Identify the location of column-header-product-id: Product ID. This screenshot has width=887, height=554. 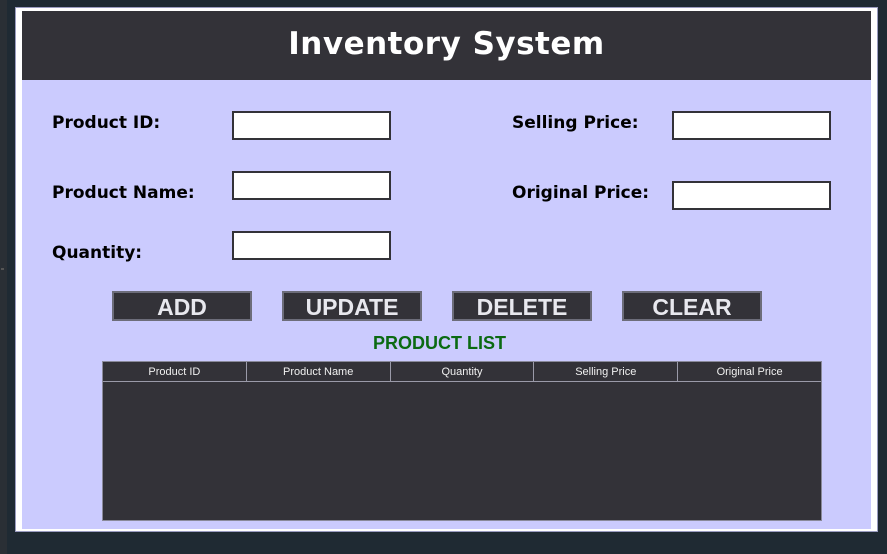
(175, 371).